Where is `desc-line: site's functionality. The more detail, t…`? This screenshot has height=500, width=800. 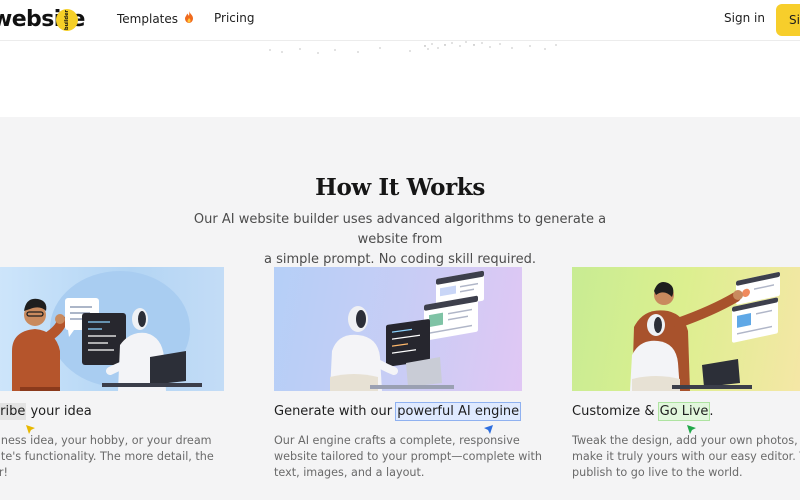
desc-line: site's functionality. The more detail, t… is located at coordinates (107, 456).